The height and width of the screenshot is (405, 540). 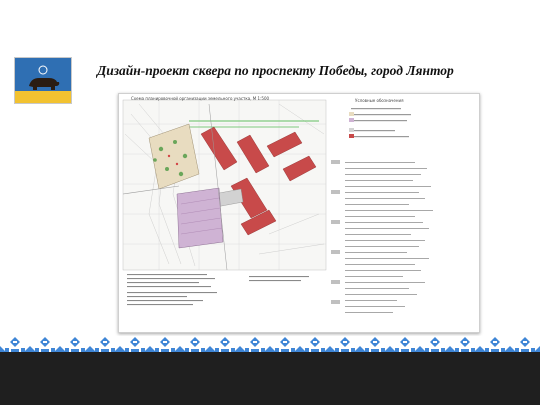 I want to click on legend-heading: Условные обозначения, so click(x=379, y=100).